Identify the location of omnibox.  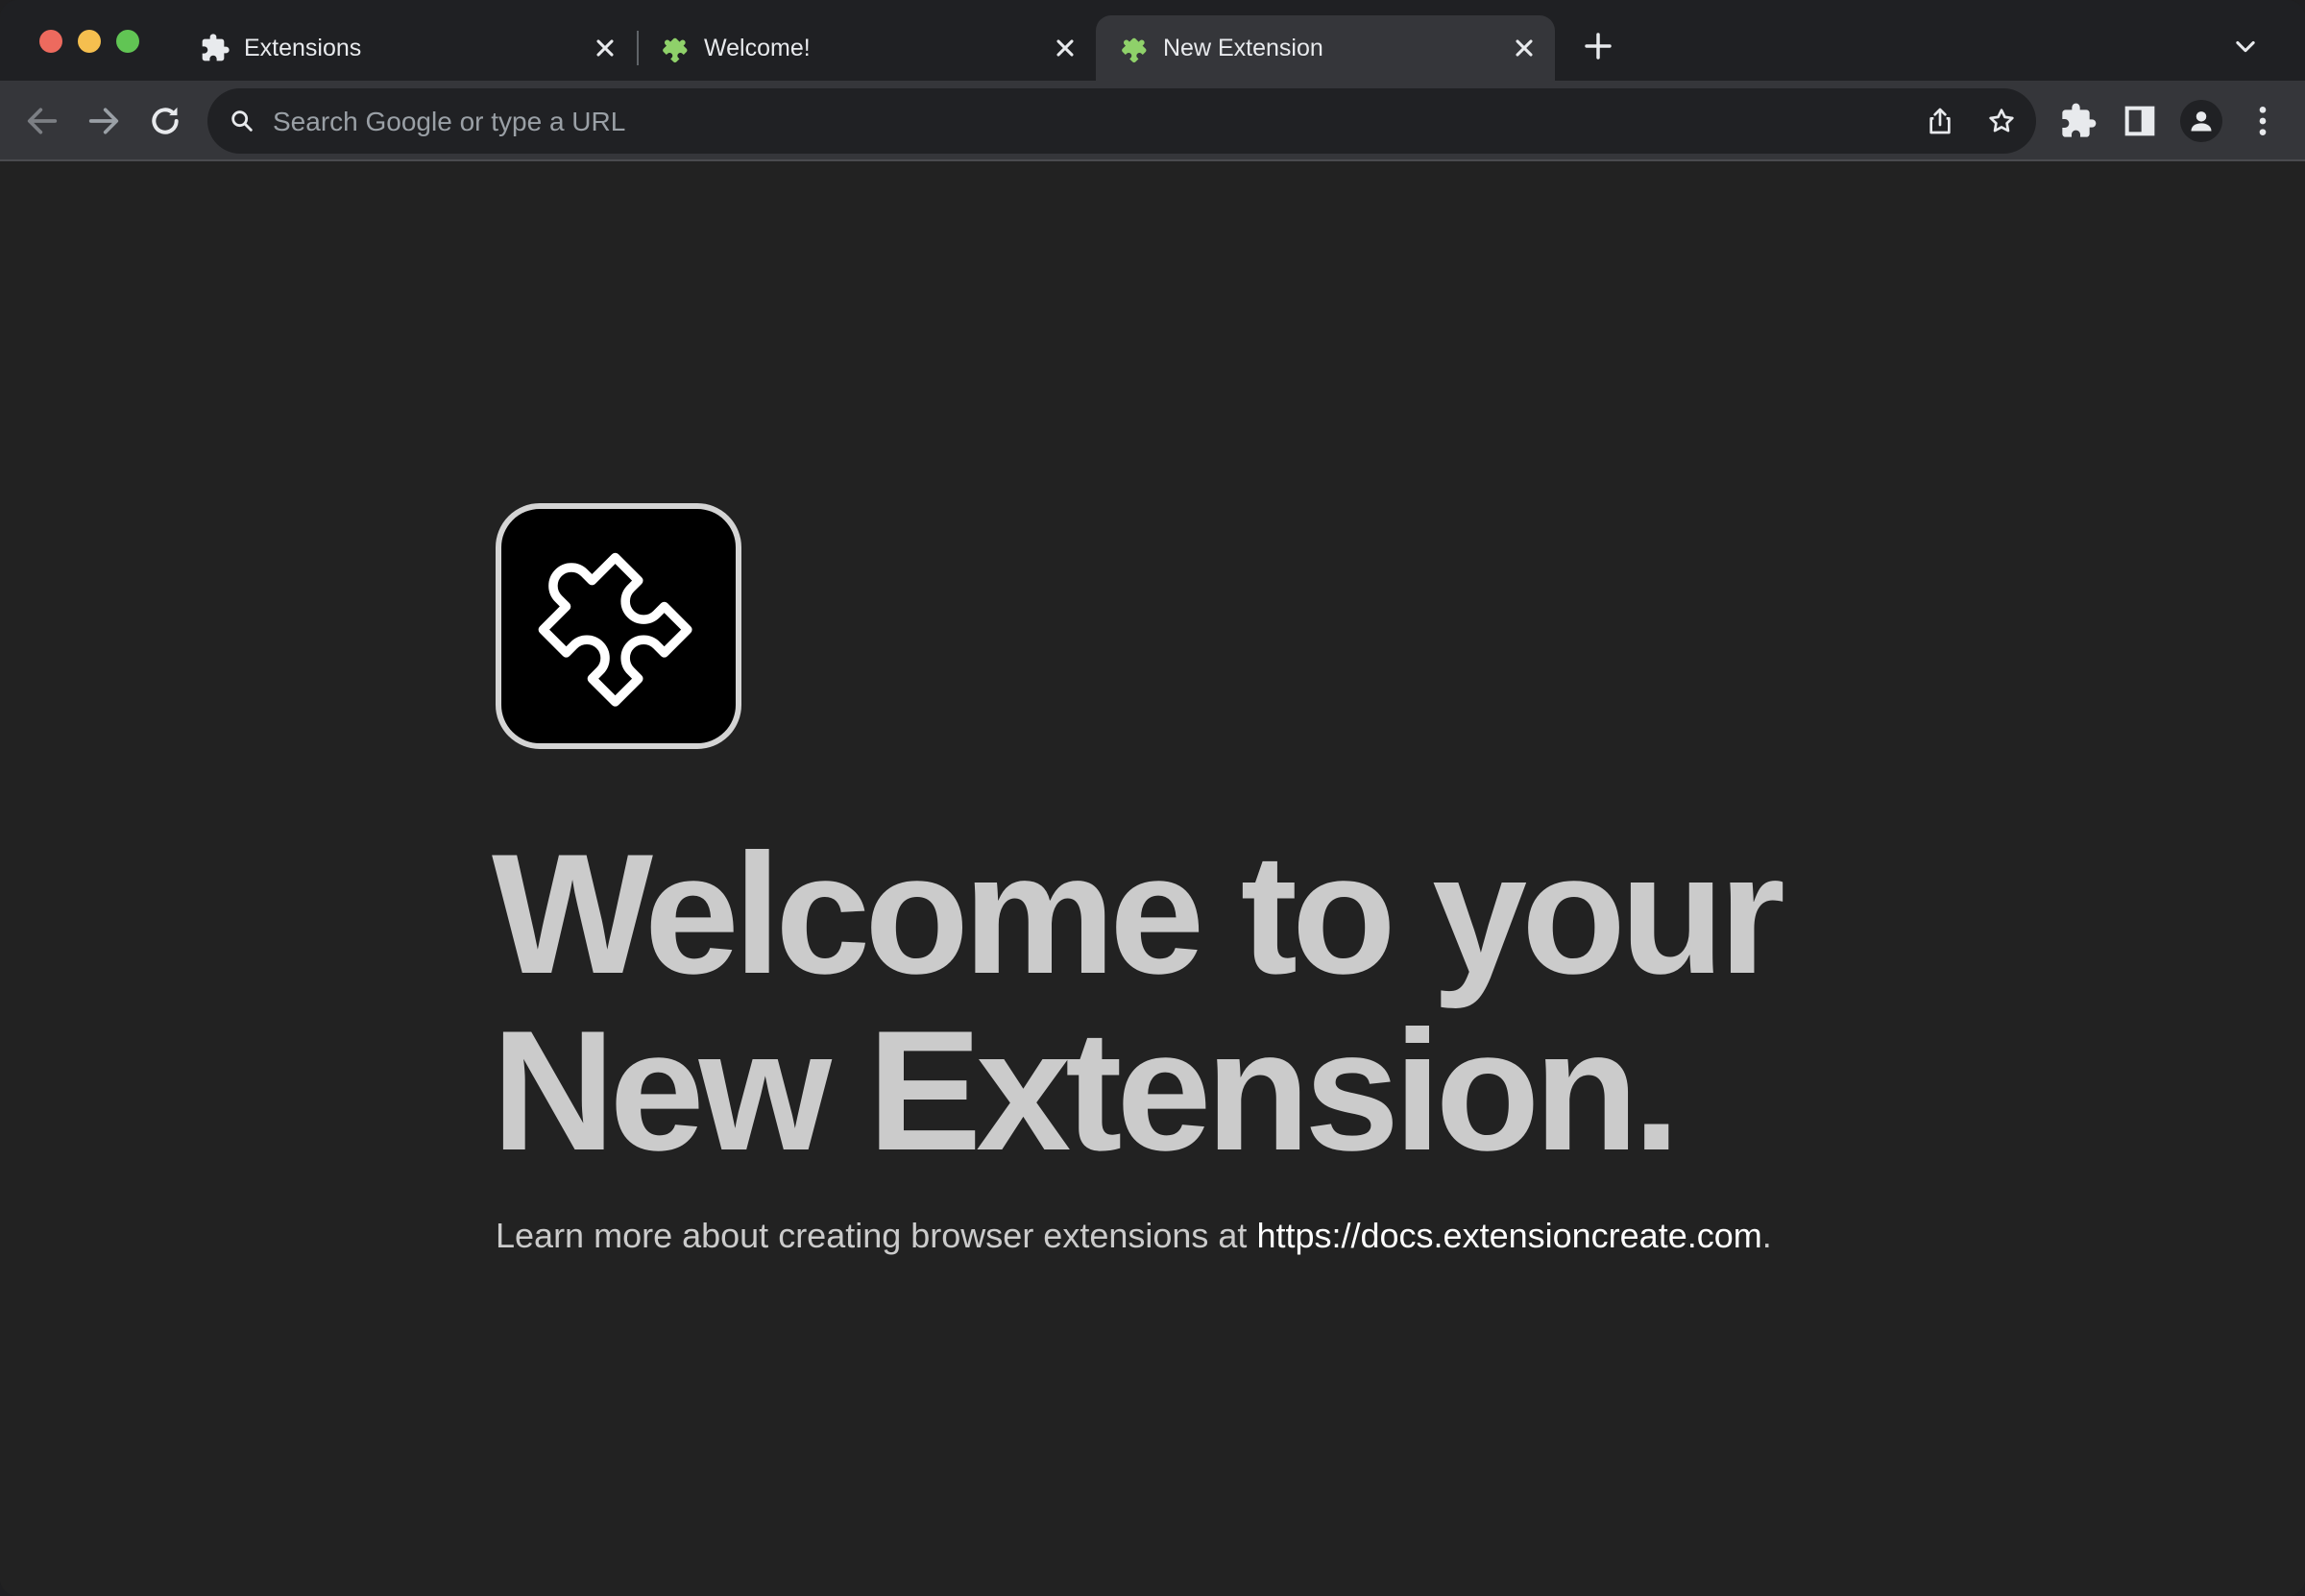
(1121, 121).